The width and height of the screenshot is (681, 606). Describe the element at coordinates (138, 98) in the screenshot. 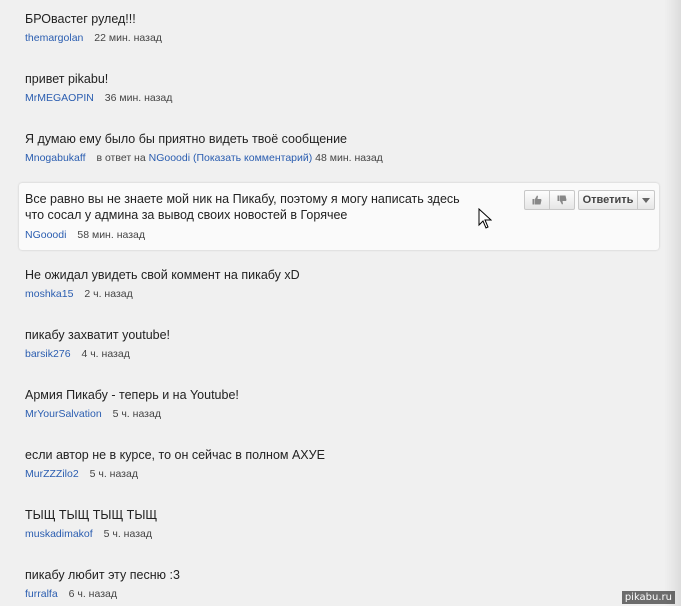

I see `comment-time: 36 мин. назад` at that location.